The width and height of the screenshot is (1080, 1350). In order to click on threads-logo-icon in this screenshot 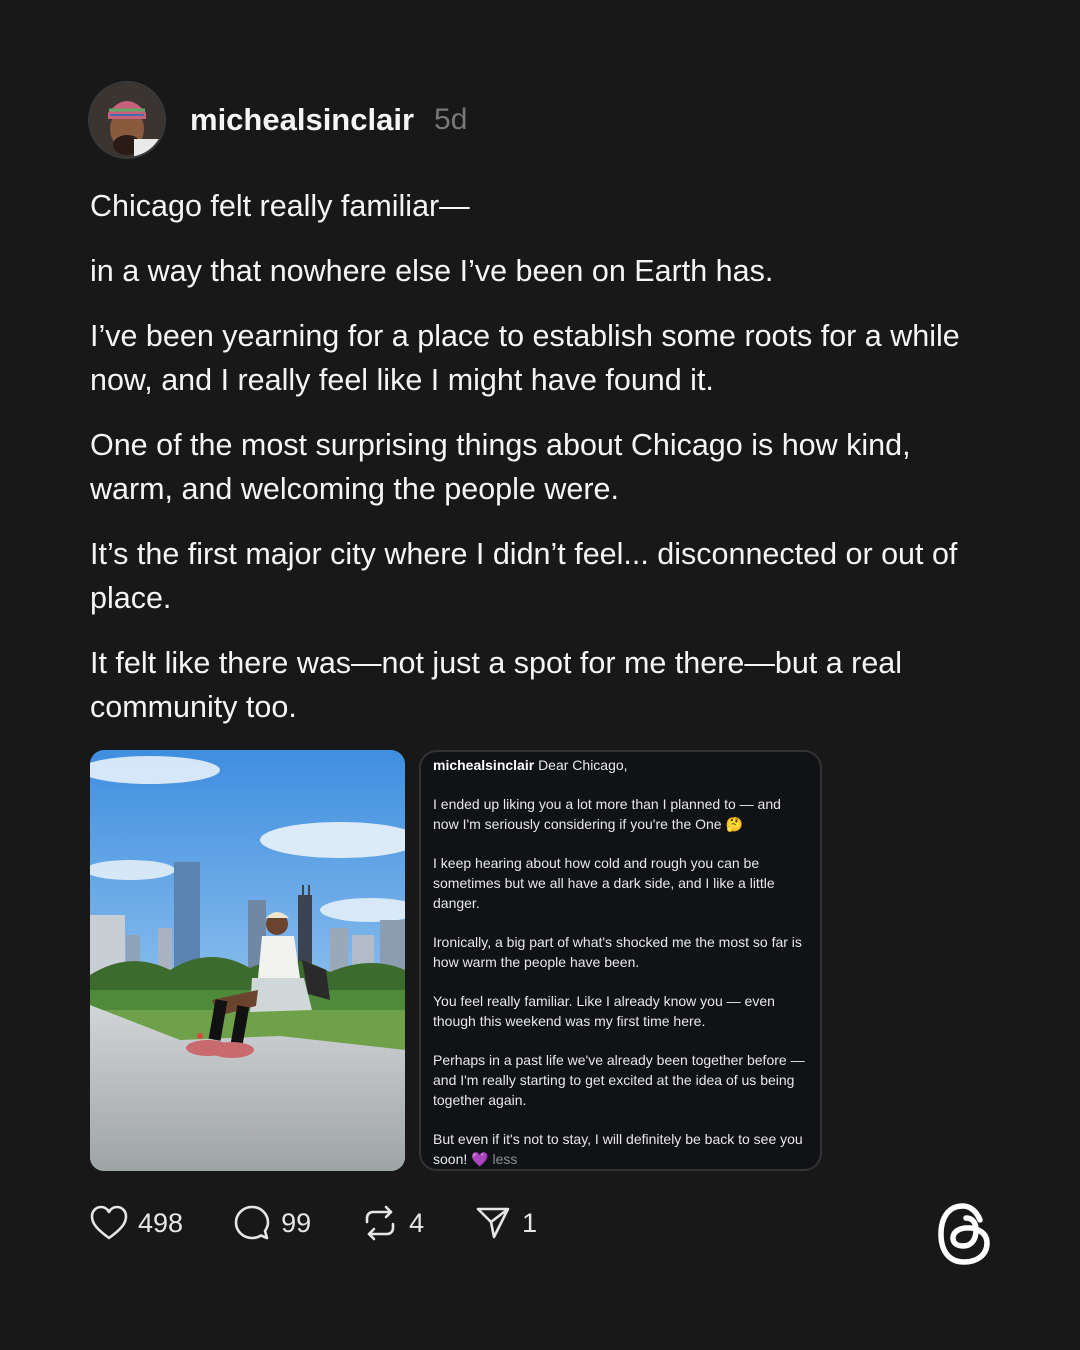, I will do `click(965, 1234)`.